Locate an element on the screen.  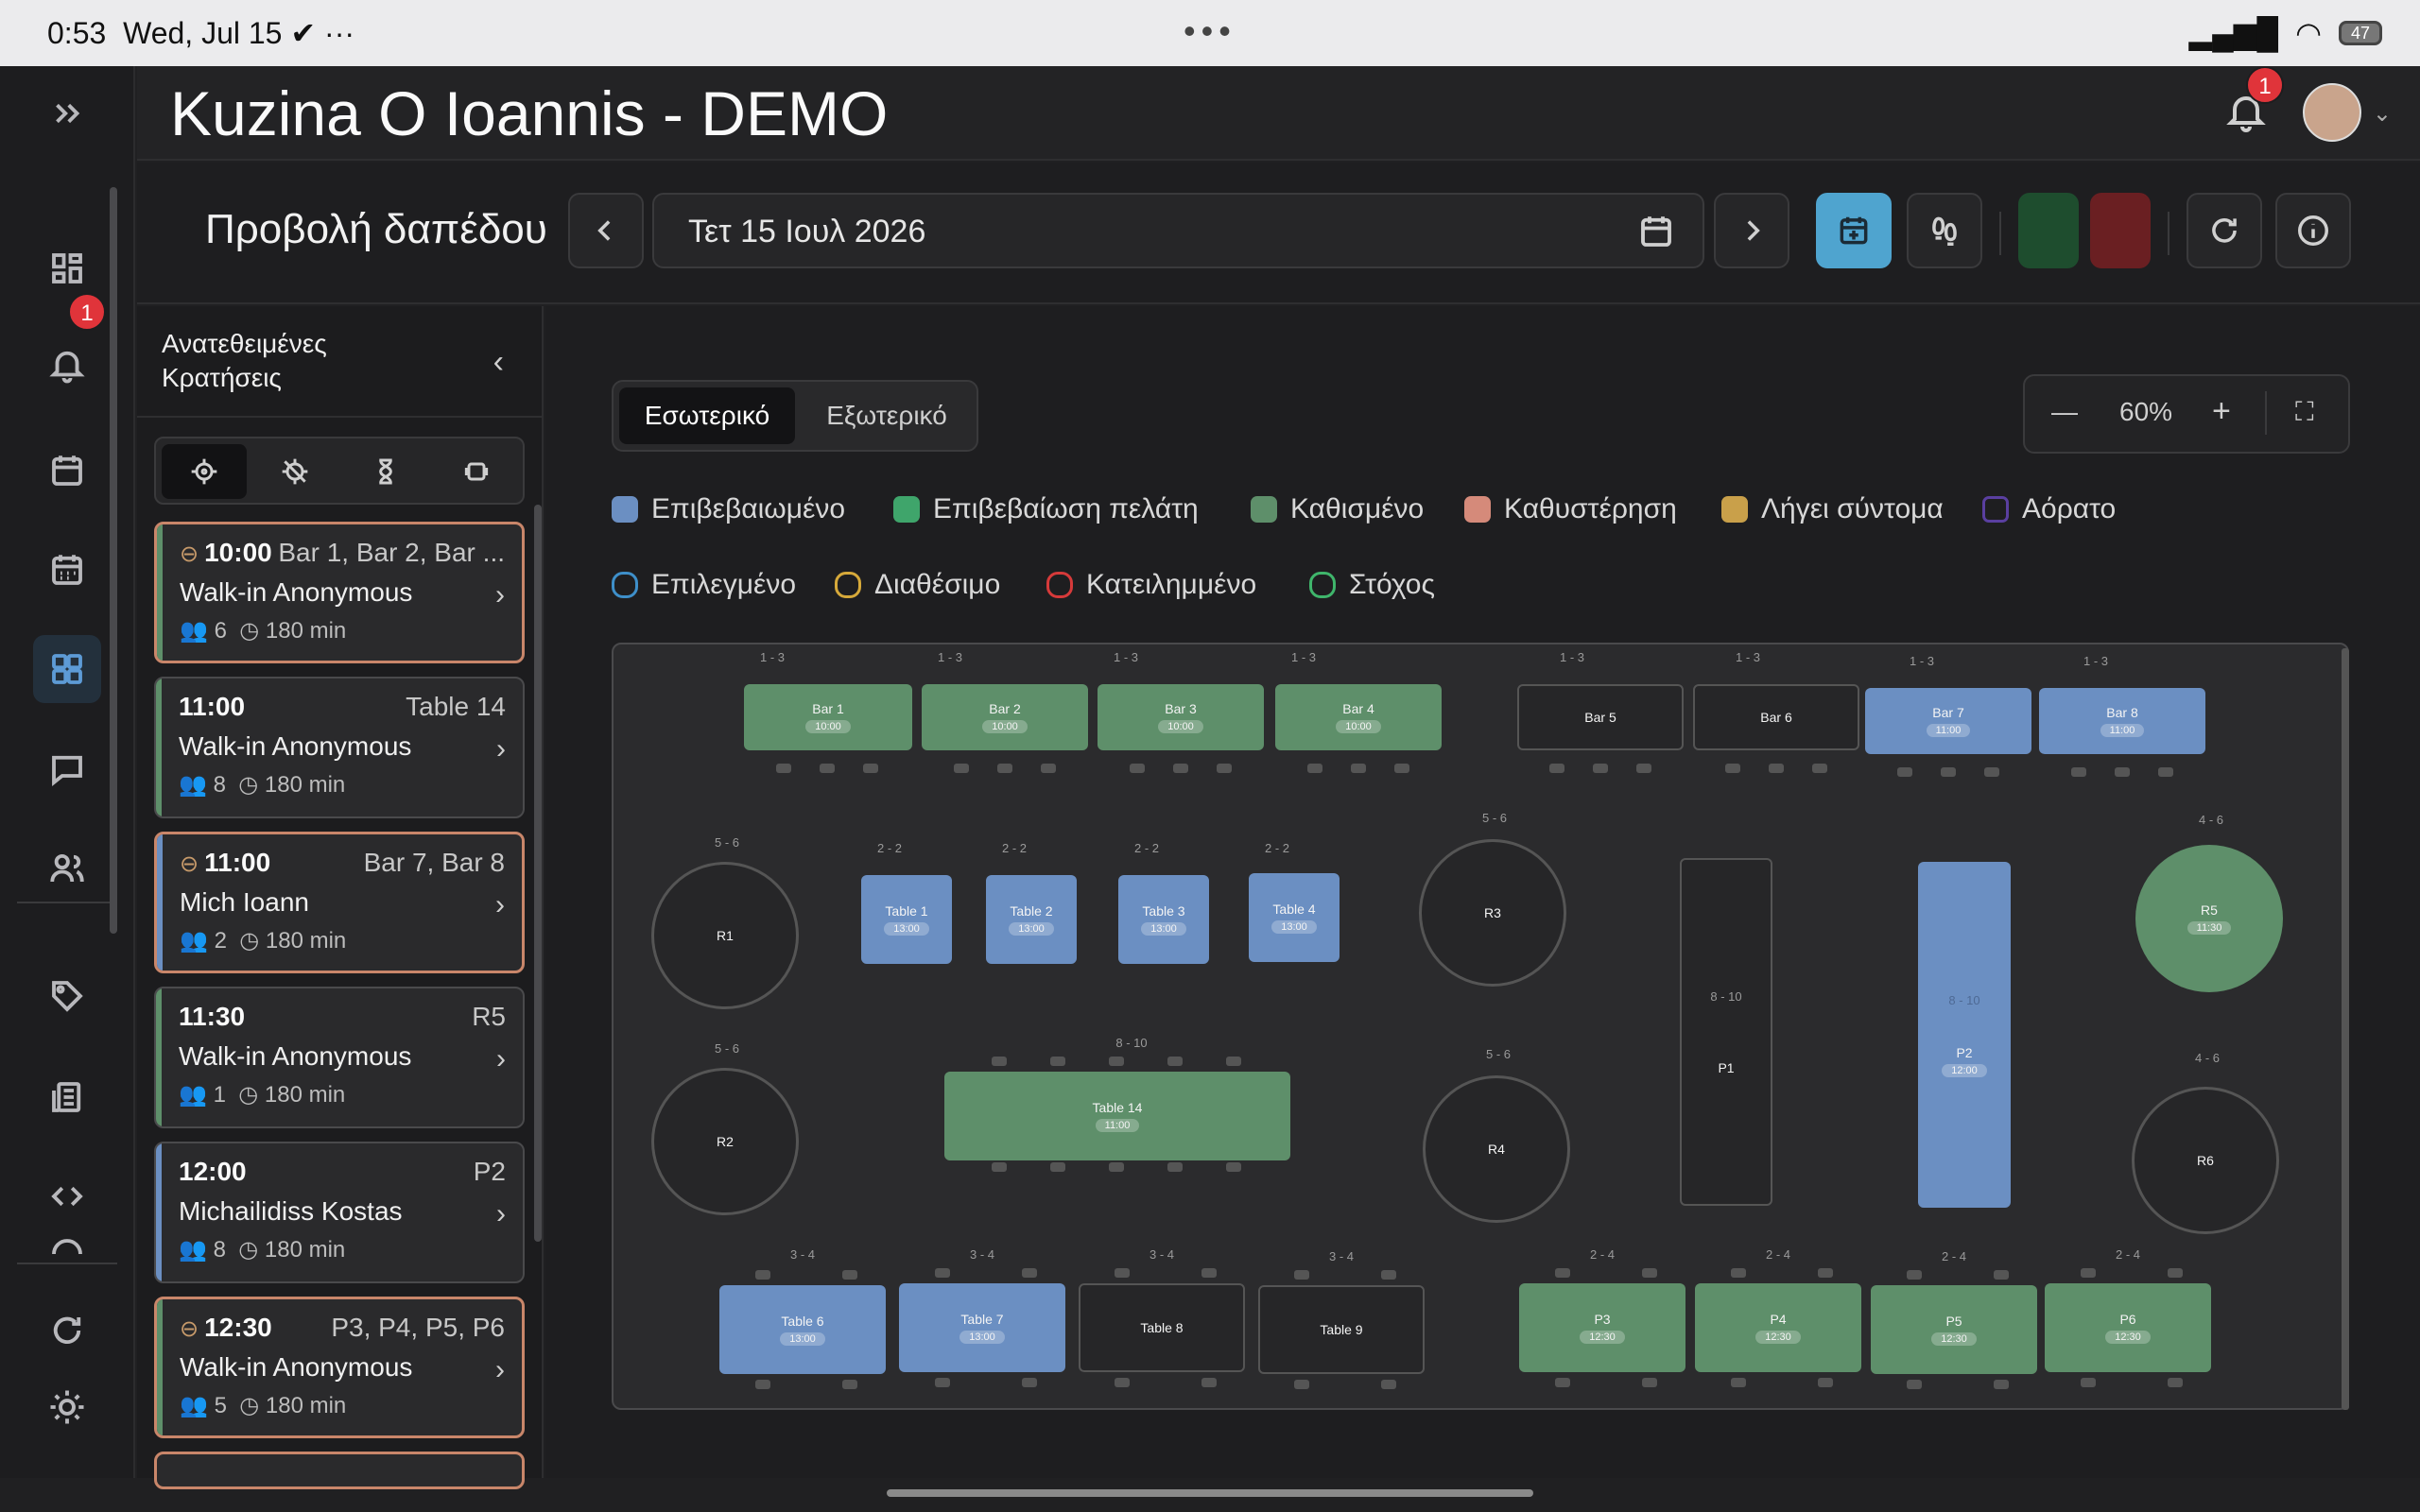
table-r2: R2 is located at coordinates (725, 1141).